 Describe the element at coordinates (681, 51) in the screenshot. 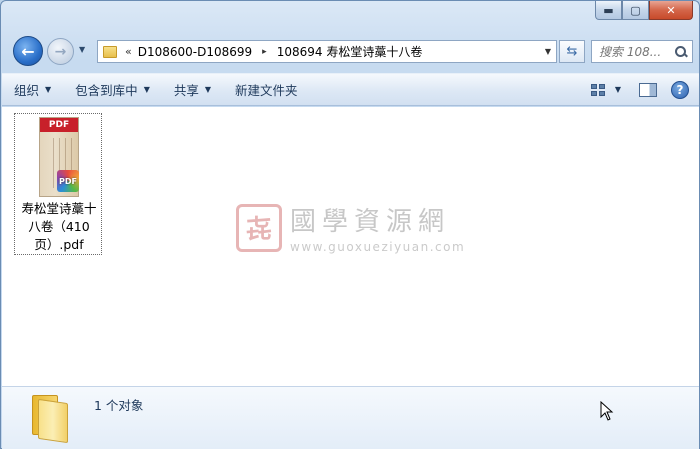

I see `search-icon` at that location.